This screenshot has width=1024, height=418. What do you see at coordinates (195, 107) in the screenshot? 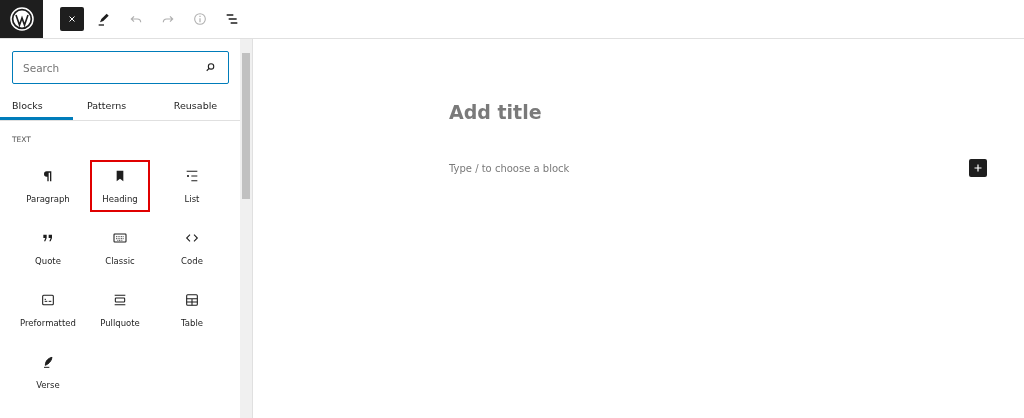
I see `tab: Reusable` at bounding box center [195, 107].